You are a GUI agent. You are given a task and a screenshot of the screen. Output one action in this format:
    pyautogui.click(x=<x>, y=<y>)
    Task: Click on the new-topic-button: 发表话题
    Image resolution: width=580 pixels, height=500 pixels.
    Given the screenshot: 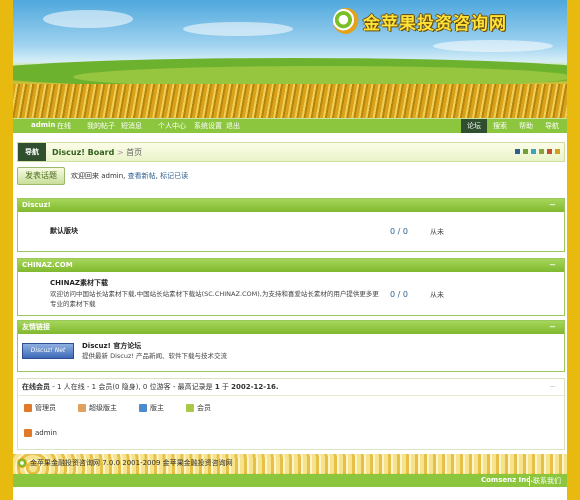 What is the action you would take?
    pyautogui.click(x=41, y=176)
    